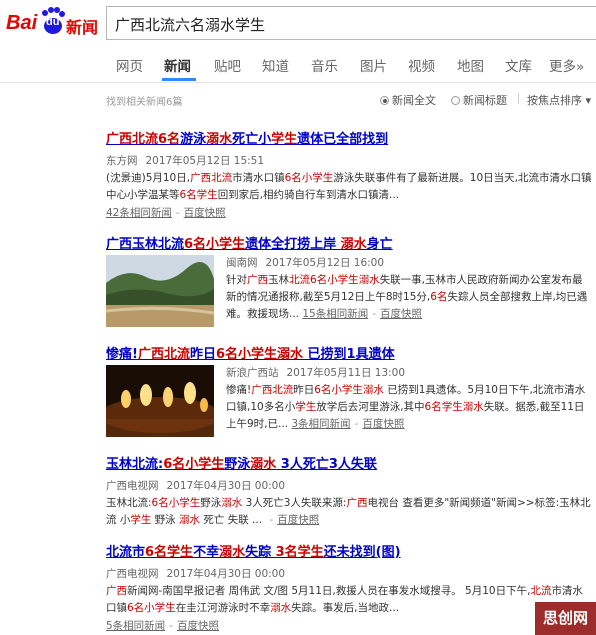  Describe the element at coordinates (349, 160) in the screenshot. I see `result-meta: 东方网 2017年05月12日 15:51` at that location.